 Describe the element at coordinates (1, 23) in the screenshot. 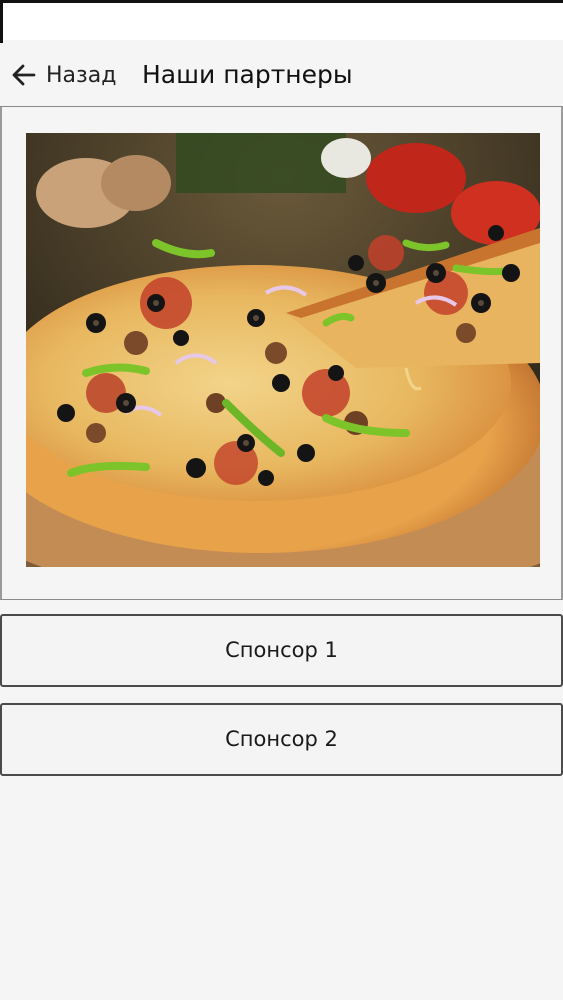

I see `status-bar-edge` at that location.